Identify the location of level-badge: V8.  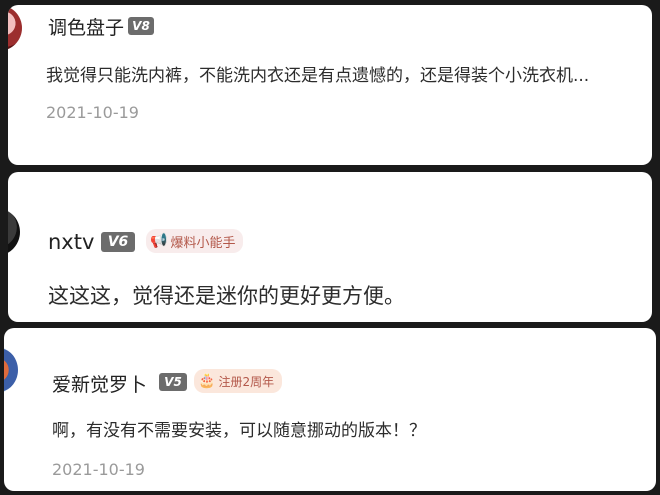
(141, 26).